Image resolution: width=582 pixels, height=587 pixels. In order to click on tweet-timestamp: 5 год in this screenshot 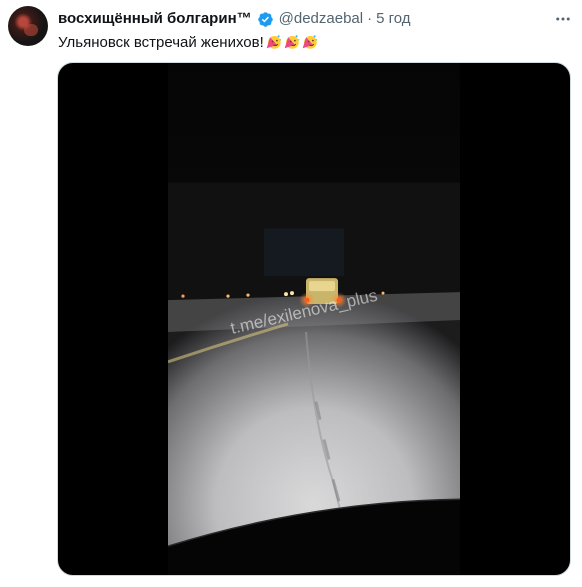, I will do `click(393, 19)`.